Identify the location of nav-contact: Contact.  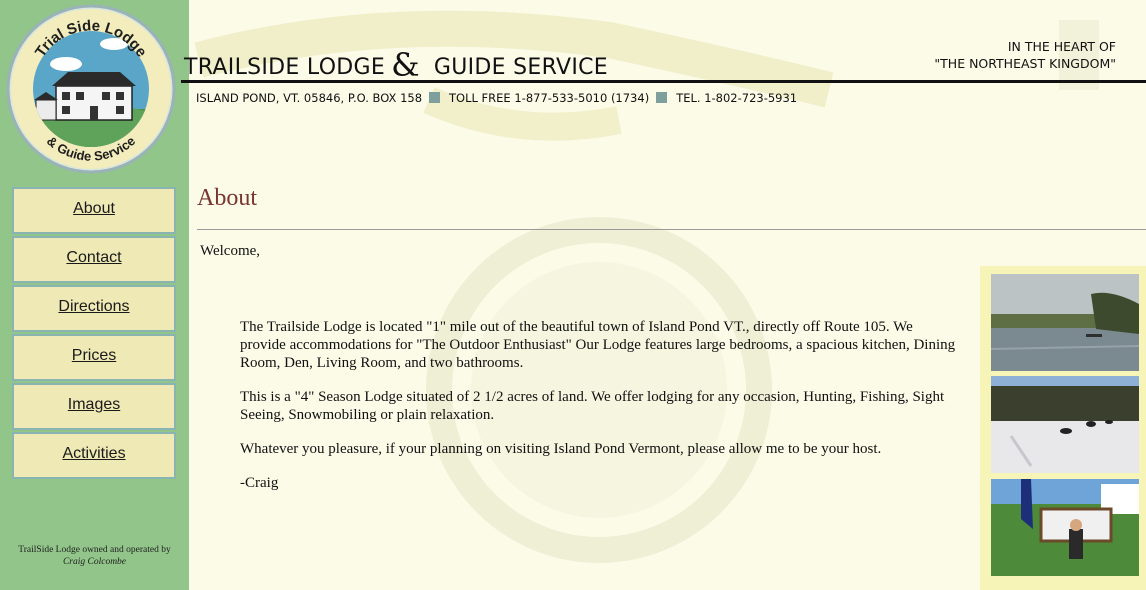
(94, 259).